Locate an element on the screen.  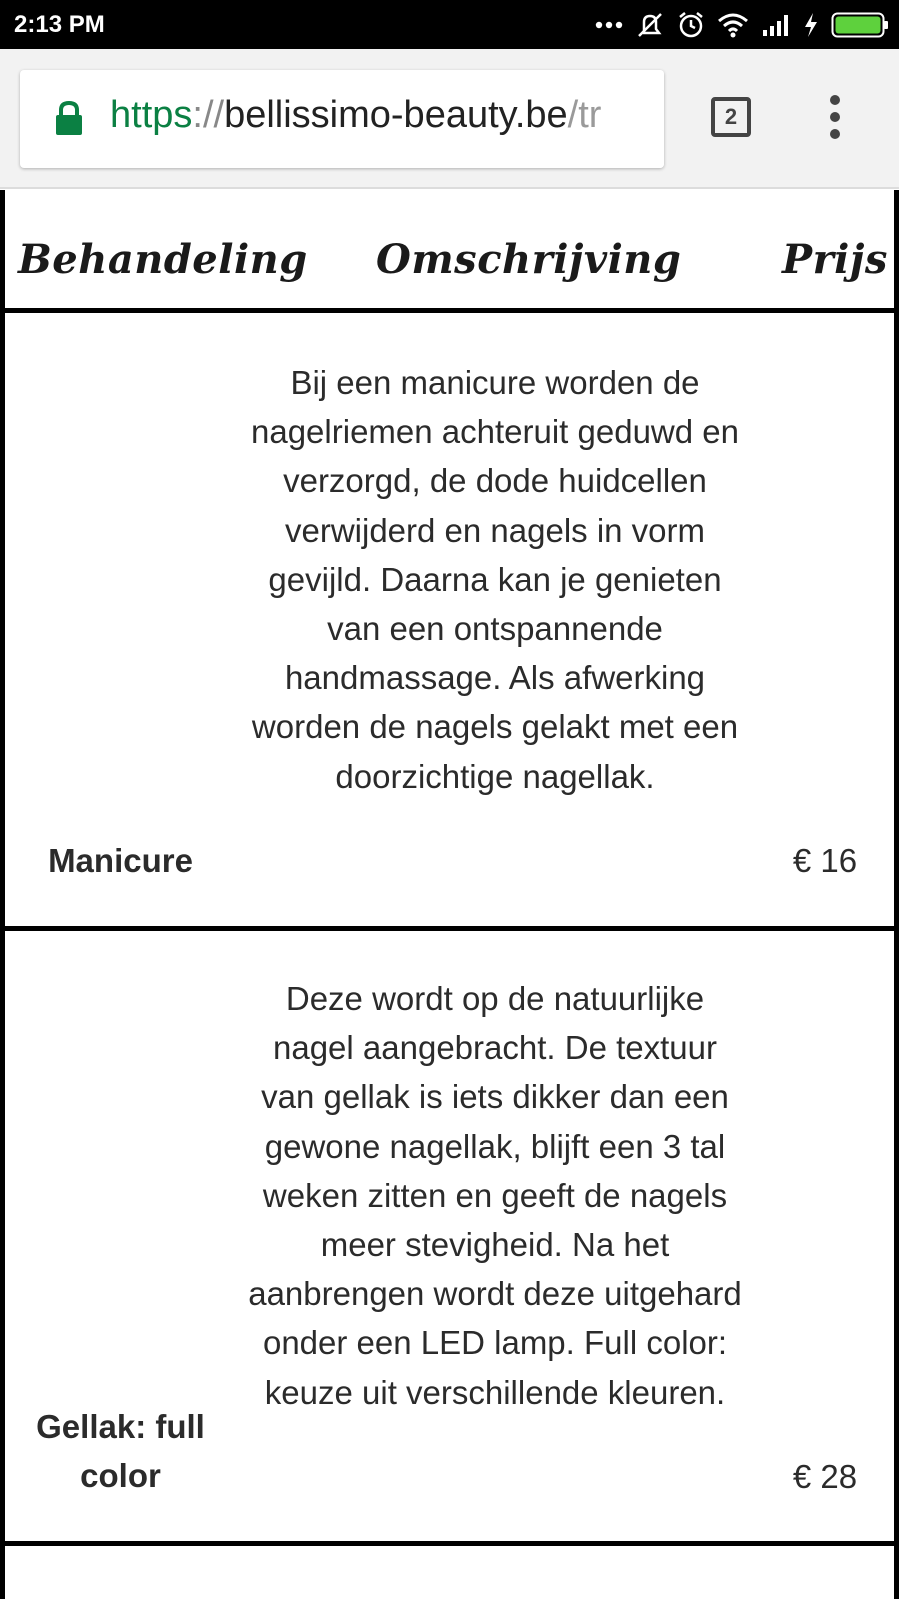
status-icons is located at coordinates (742, 25).